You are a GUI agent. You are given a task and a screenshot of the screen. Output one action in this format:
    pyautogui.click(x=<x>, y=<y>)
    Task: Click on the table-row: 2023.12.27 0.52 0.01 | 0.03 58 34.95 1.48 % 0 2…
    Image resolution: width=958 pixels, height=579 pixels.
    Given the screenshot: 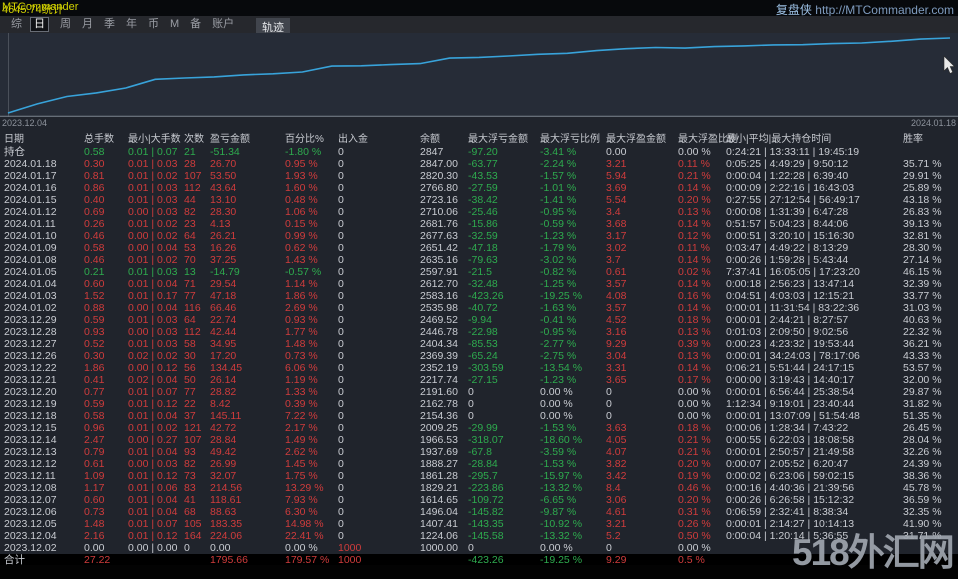 What is the action you would take?
    pyautogui.click(x=479, y=344)
    